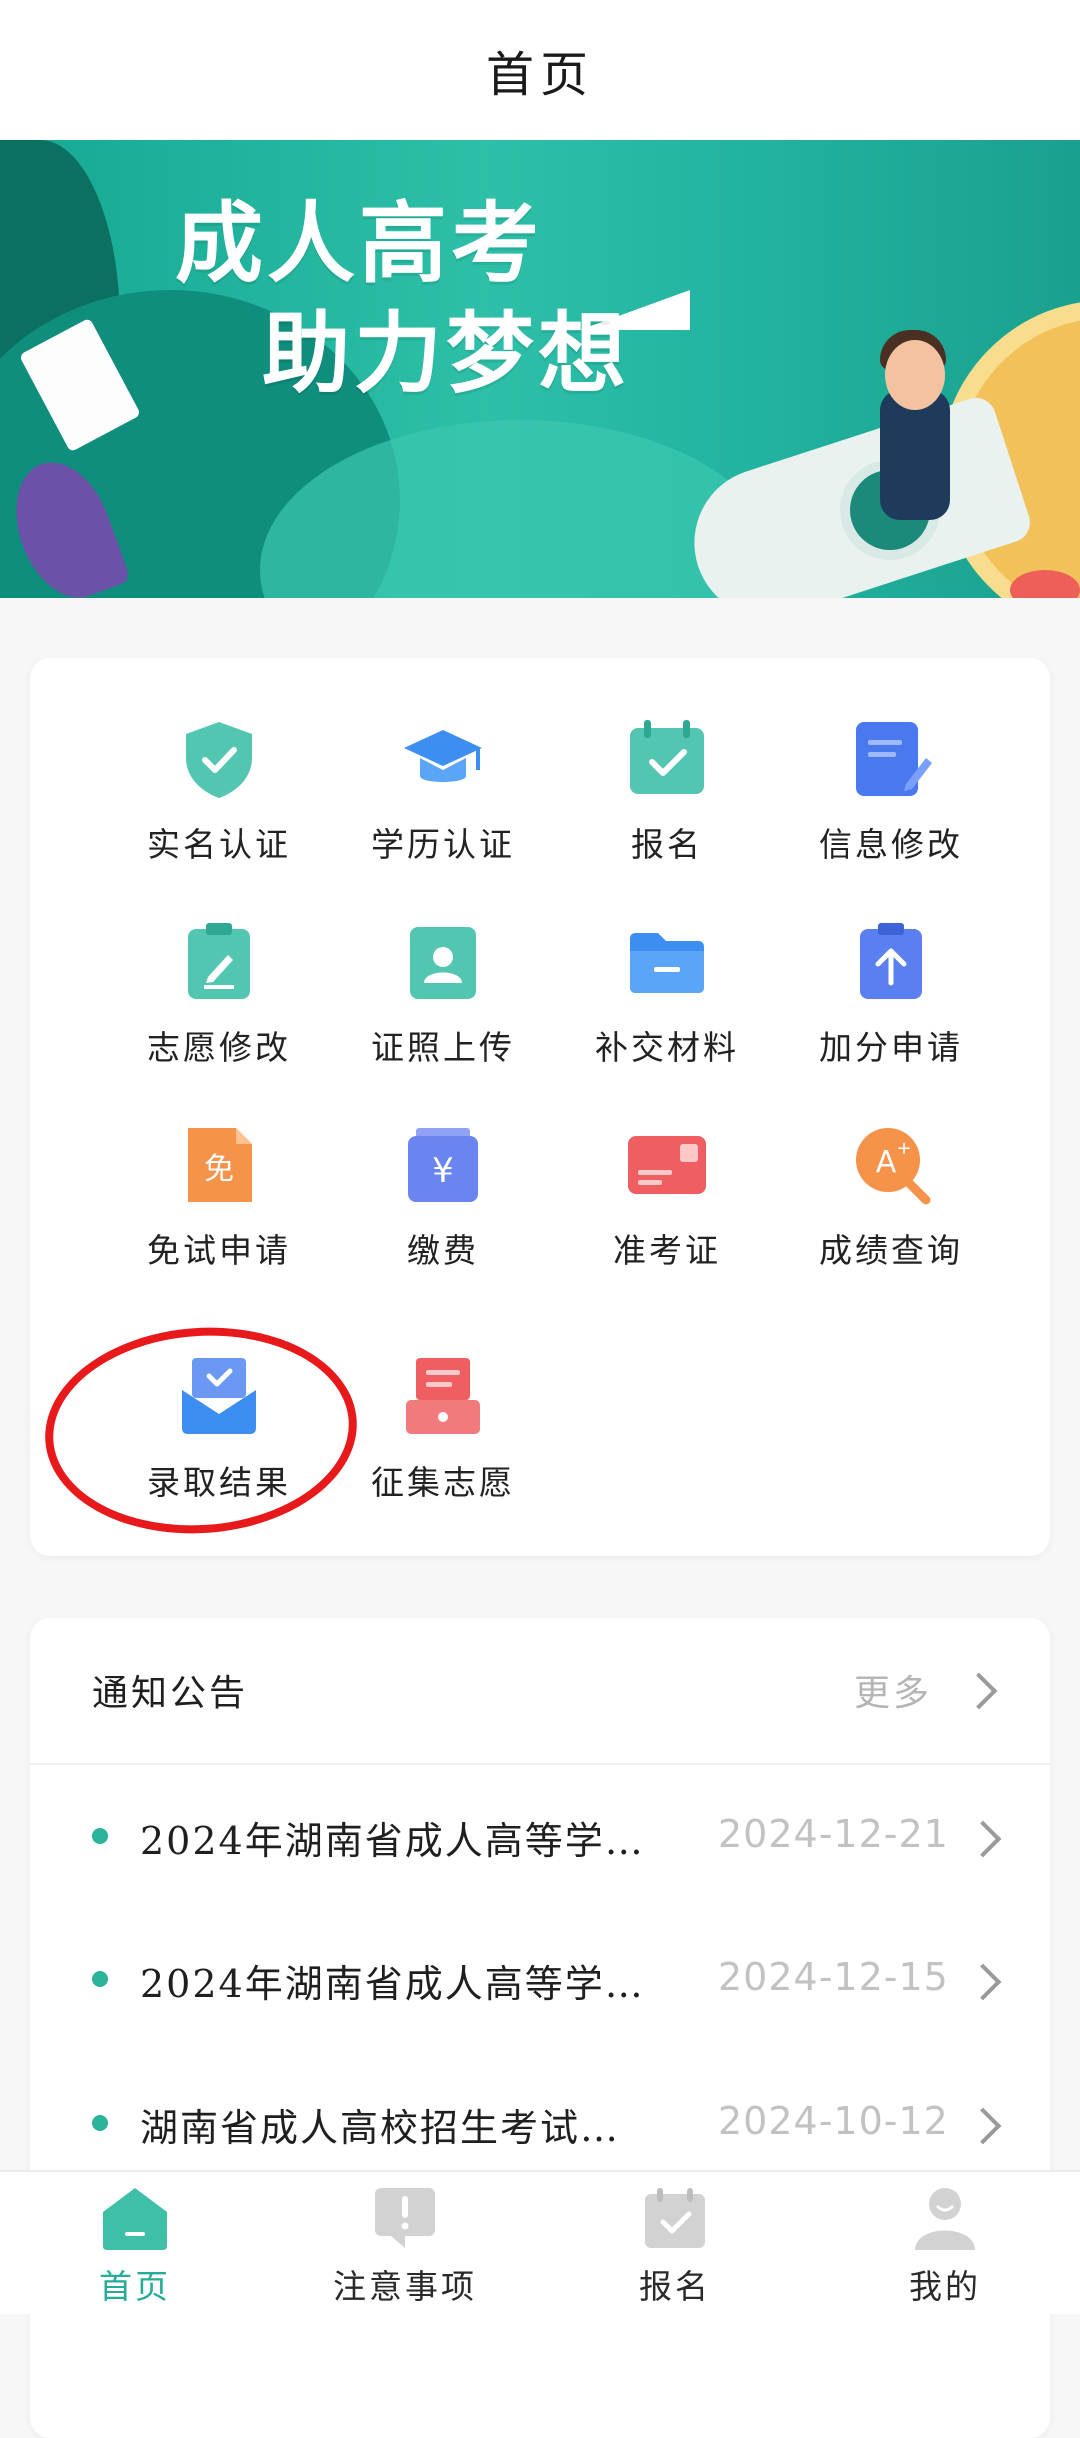 Image resolution: width=1080 pixels, height=2438 pixels. What do you see at coordinates (891, 1047) in the screenshot?
I see `service-label: 加分申请` at bounding box center [891, 1047].